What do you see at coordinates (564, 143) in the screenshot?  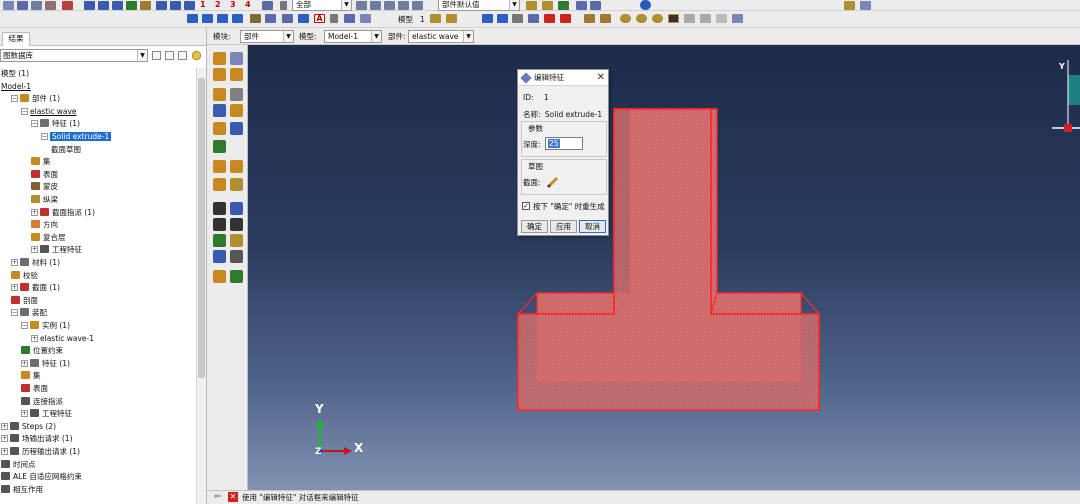 I see `depth-input: 25` at bounding box center [564, 143].